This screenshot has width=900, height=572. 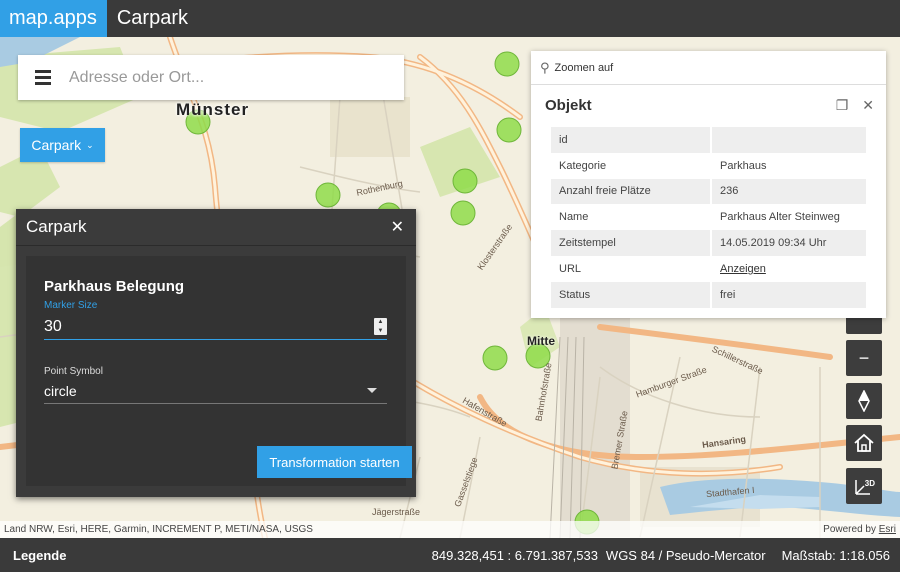 I want to click on brand-logo: map.apps, so click(x=53, y=18).